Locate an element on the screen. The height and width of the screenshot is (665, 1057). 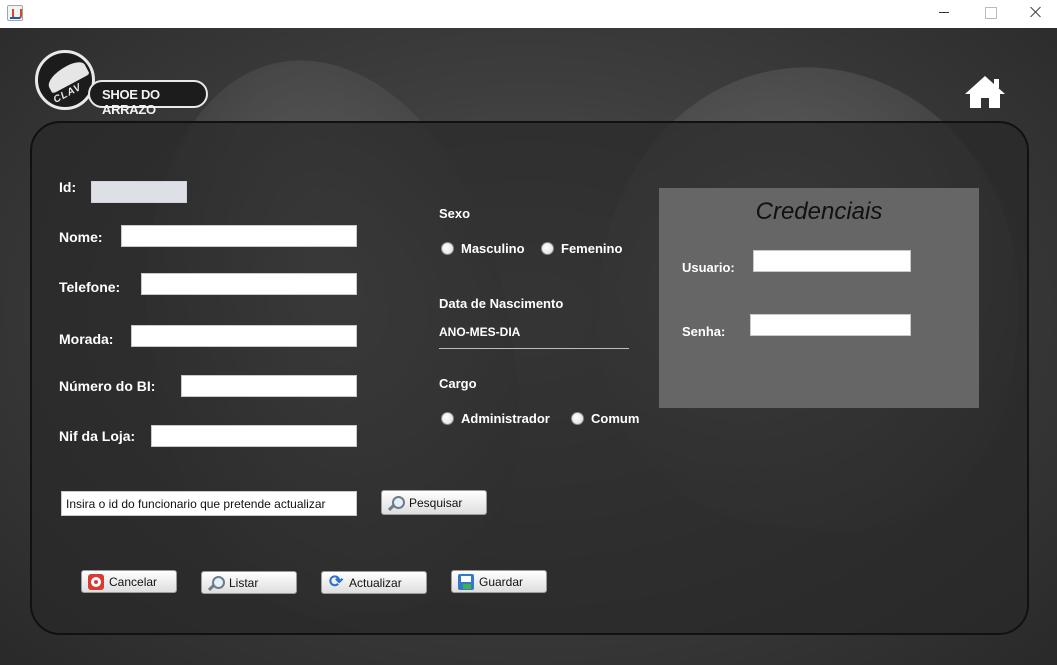
nif-field is located at coordinates (254, 436).